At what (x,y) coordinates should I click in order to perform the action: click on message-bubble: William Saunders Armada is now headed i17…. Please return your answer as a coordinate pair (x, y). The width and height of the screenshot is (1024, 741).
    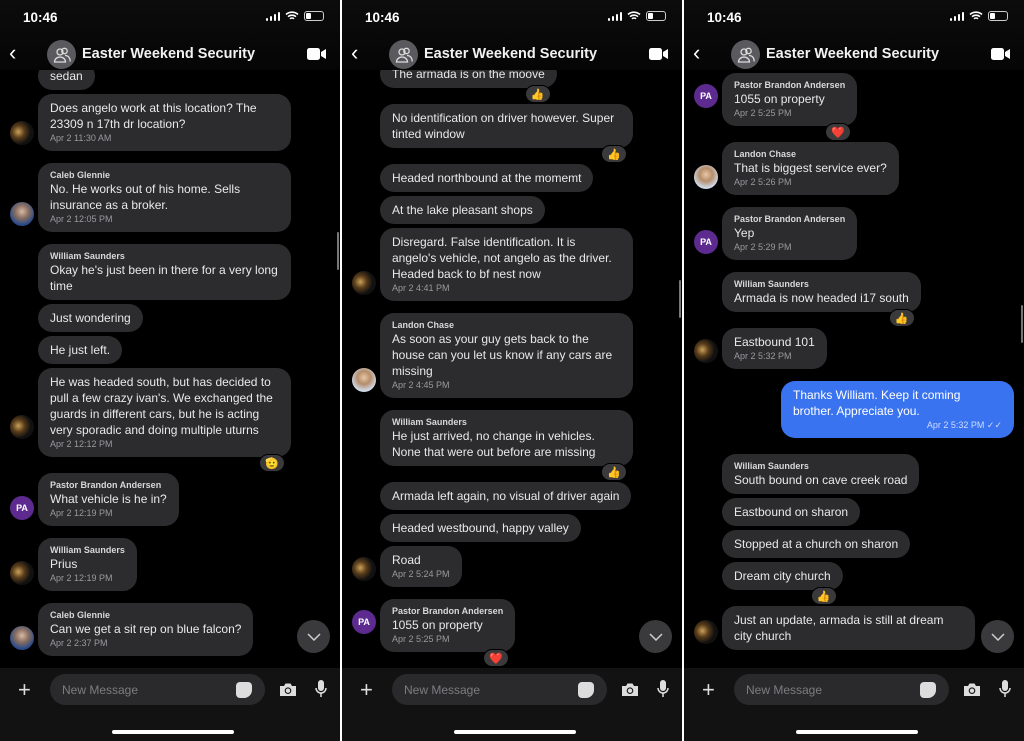
    Looking at the image, I should click on (821, 292).